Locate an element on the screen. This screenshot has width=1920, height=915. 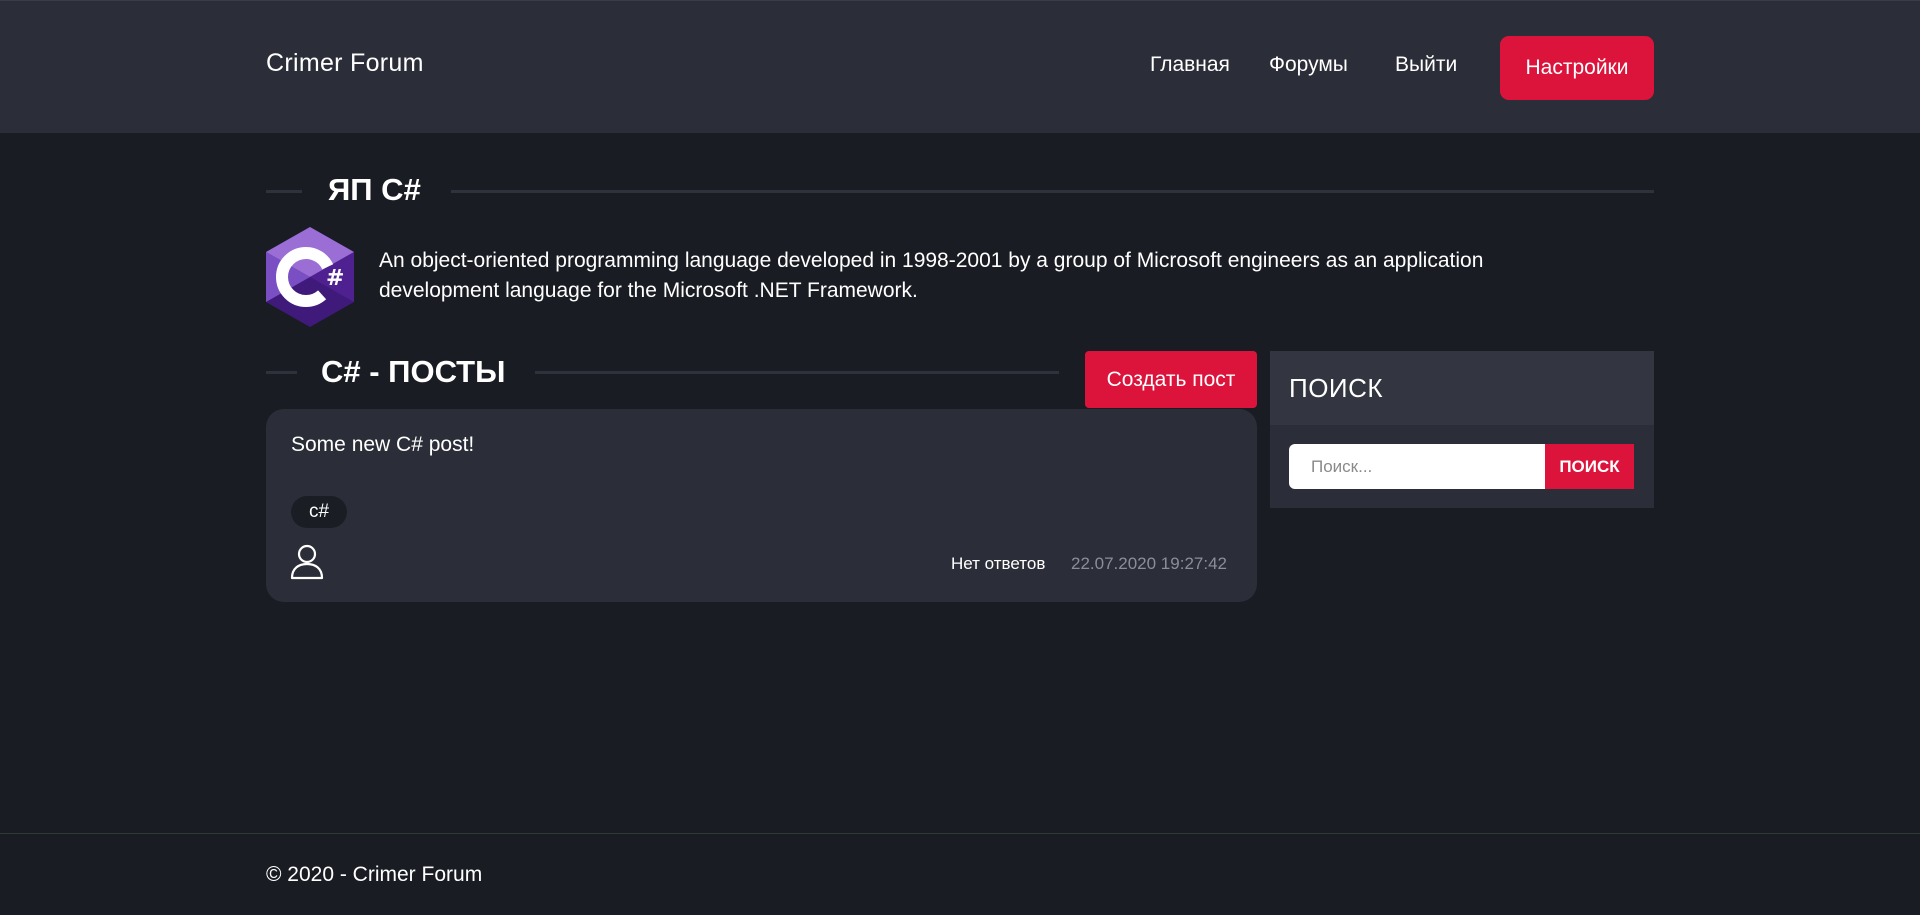
category-title: ЯП C# is located at coordinates (374, 189).